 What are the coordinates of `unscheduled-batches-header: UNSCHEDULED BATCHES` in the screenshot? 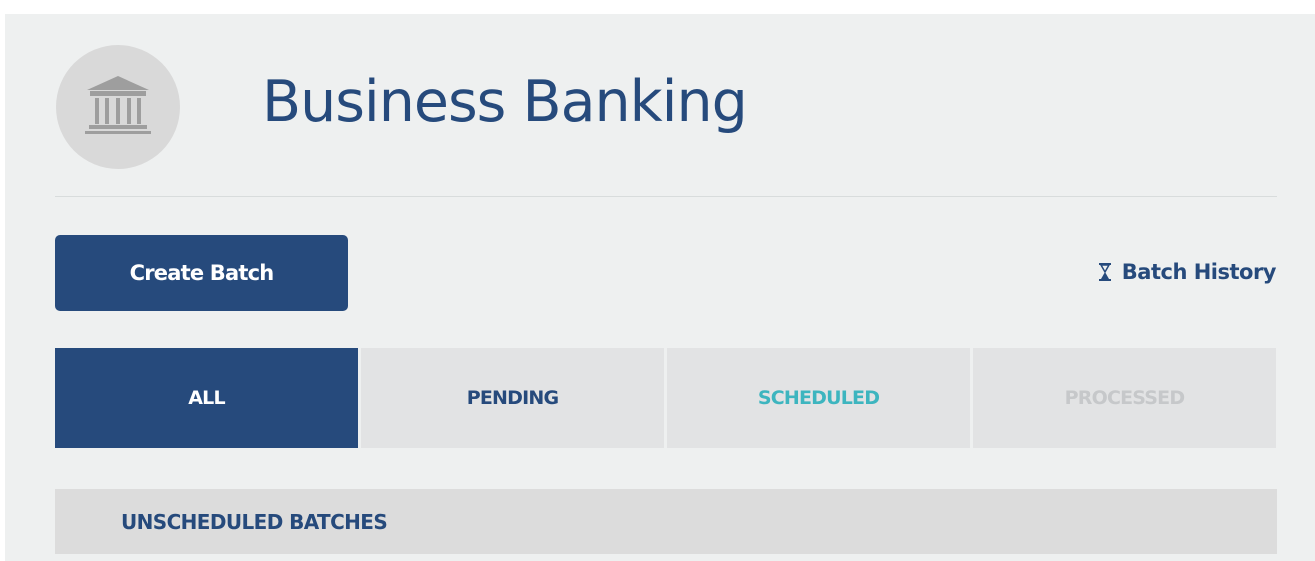 It's located at (666, 521).